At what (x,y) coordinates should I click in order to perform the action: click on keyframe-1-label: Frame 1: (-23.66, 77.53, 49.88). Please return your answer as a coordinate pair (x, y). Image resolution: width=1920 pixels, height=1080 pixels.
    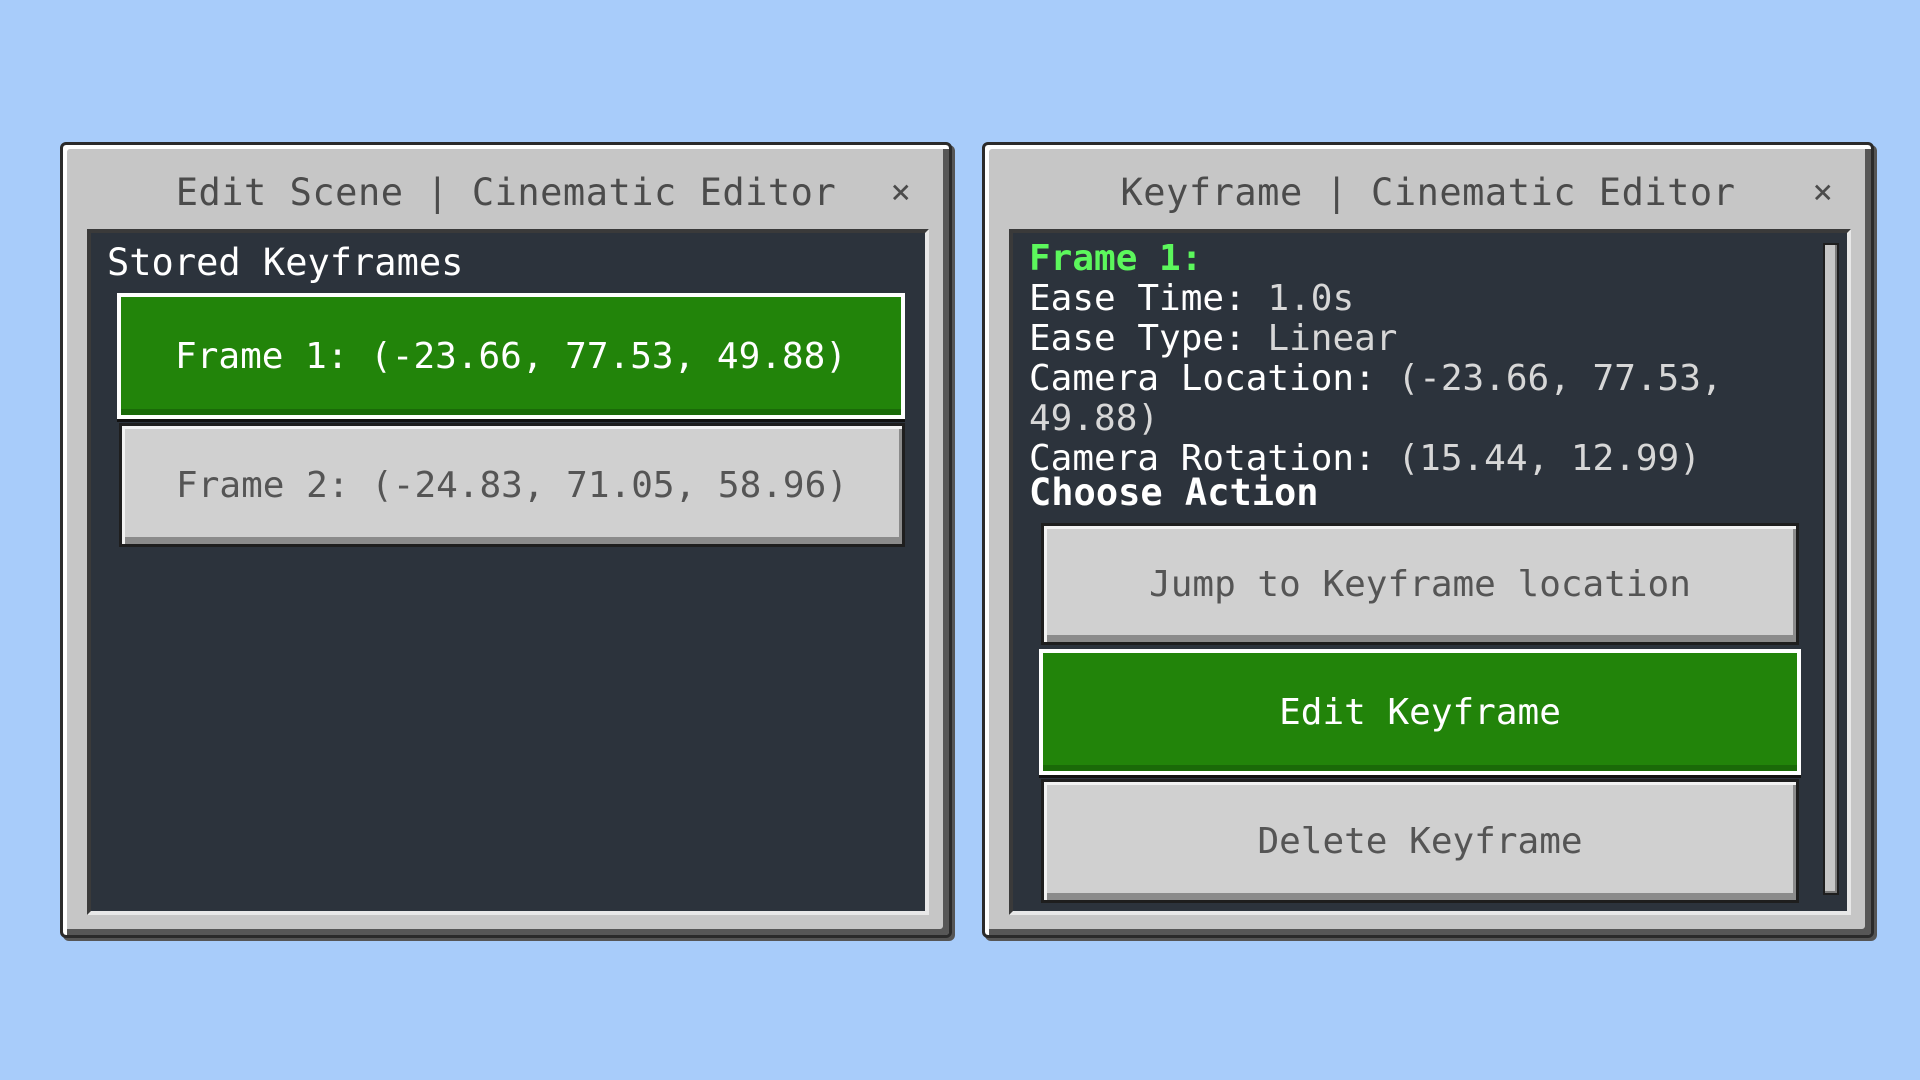
    Looking at the image, I should click on (511, 356).